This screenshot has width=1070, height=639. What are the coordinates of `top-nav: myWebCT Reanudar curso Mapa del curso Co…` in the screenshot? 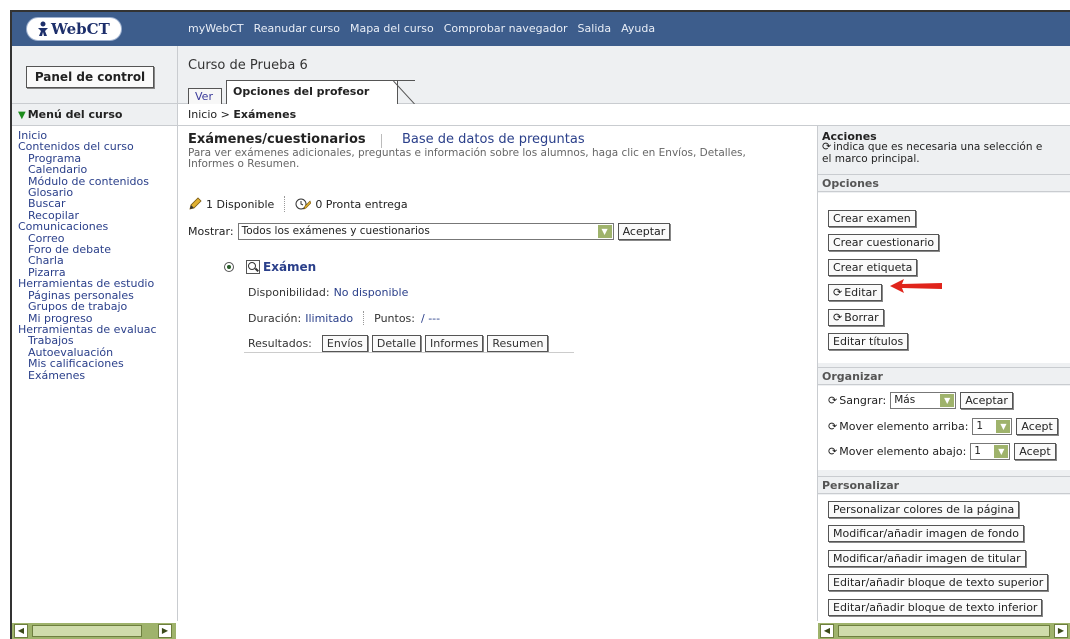 It's located at (421, 28).